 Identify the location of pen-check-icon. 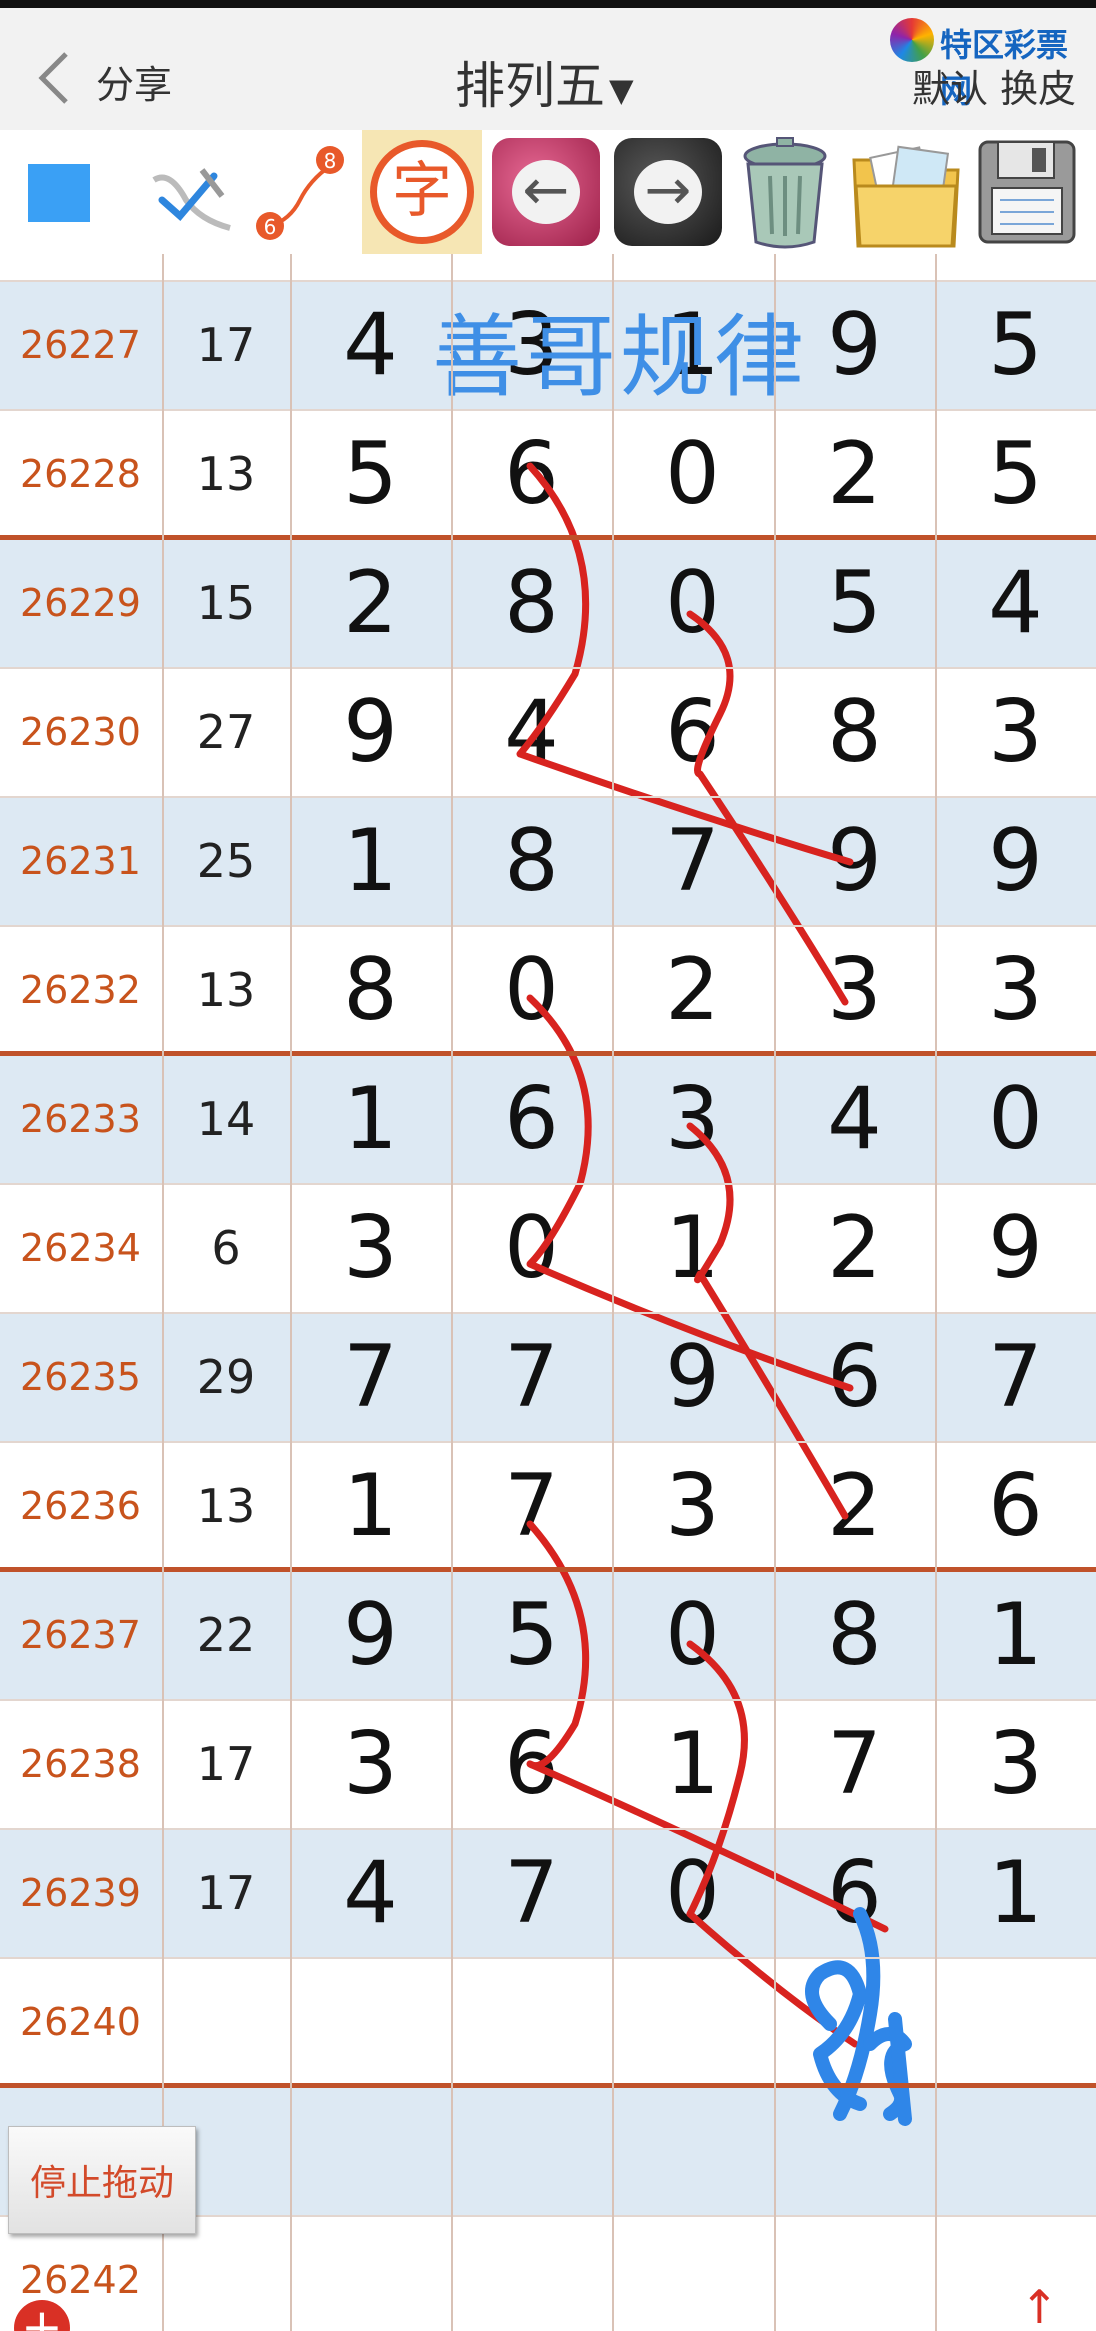
(190, 192).